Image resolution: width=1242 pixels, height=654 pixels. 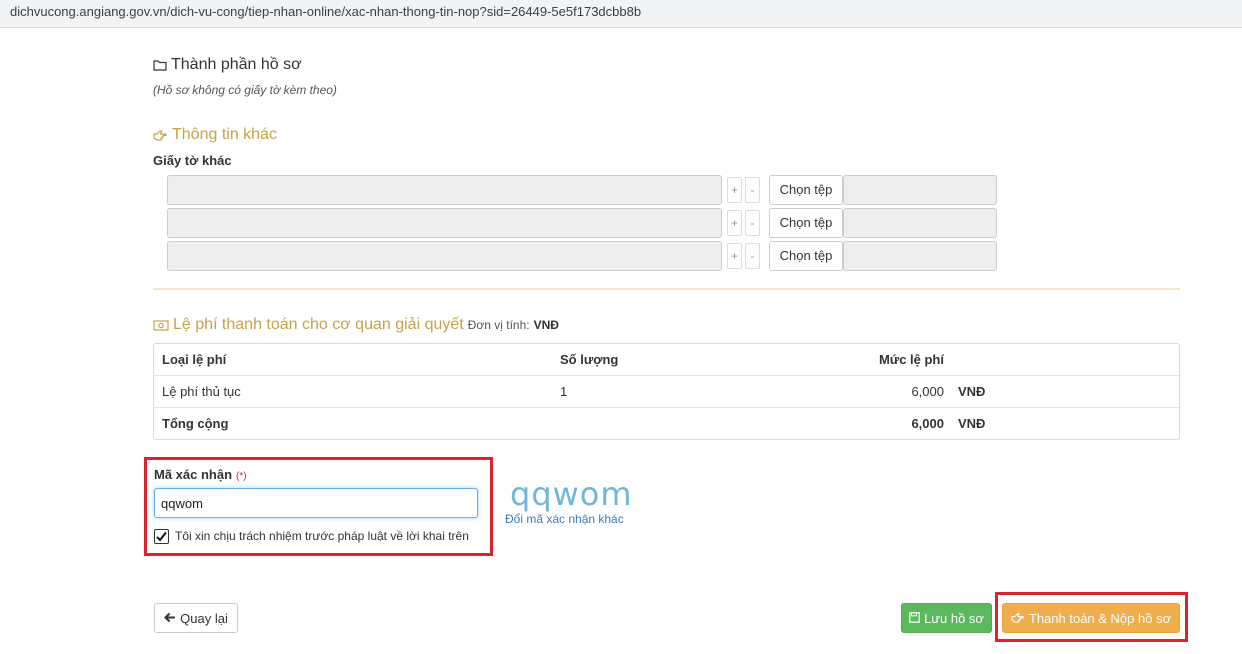 I want to click on section-divider, so click(x=666, y=289).